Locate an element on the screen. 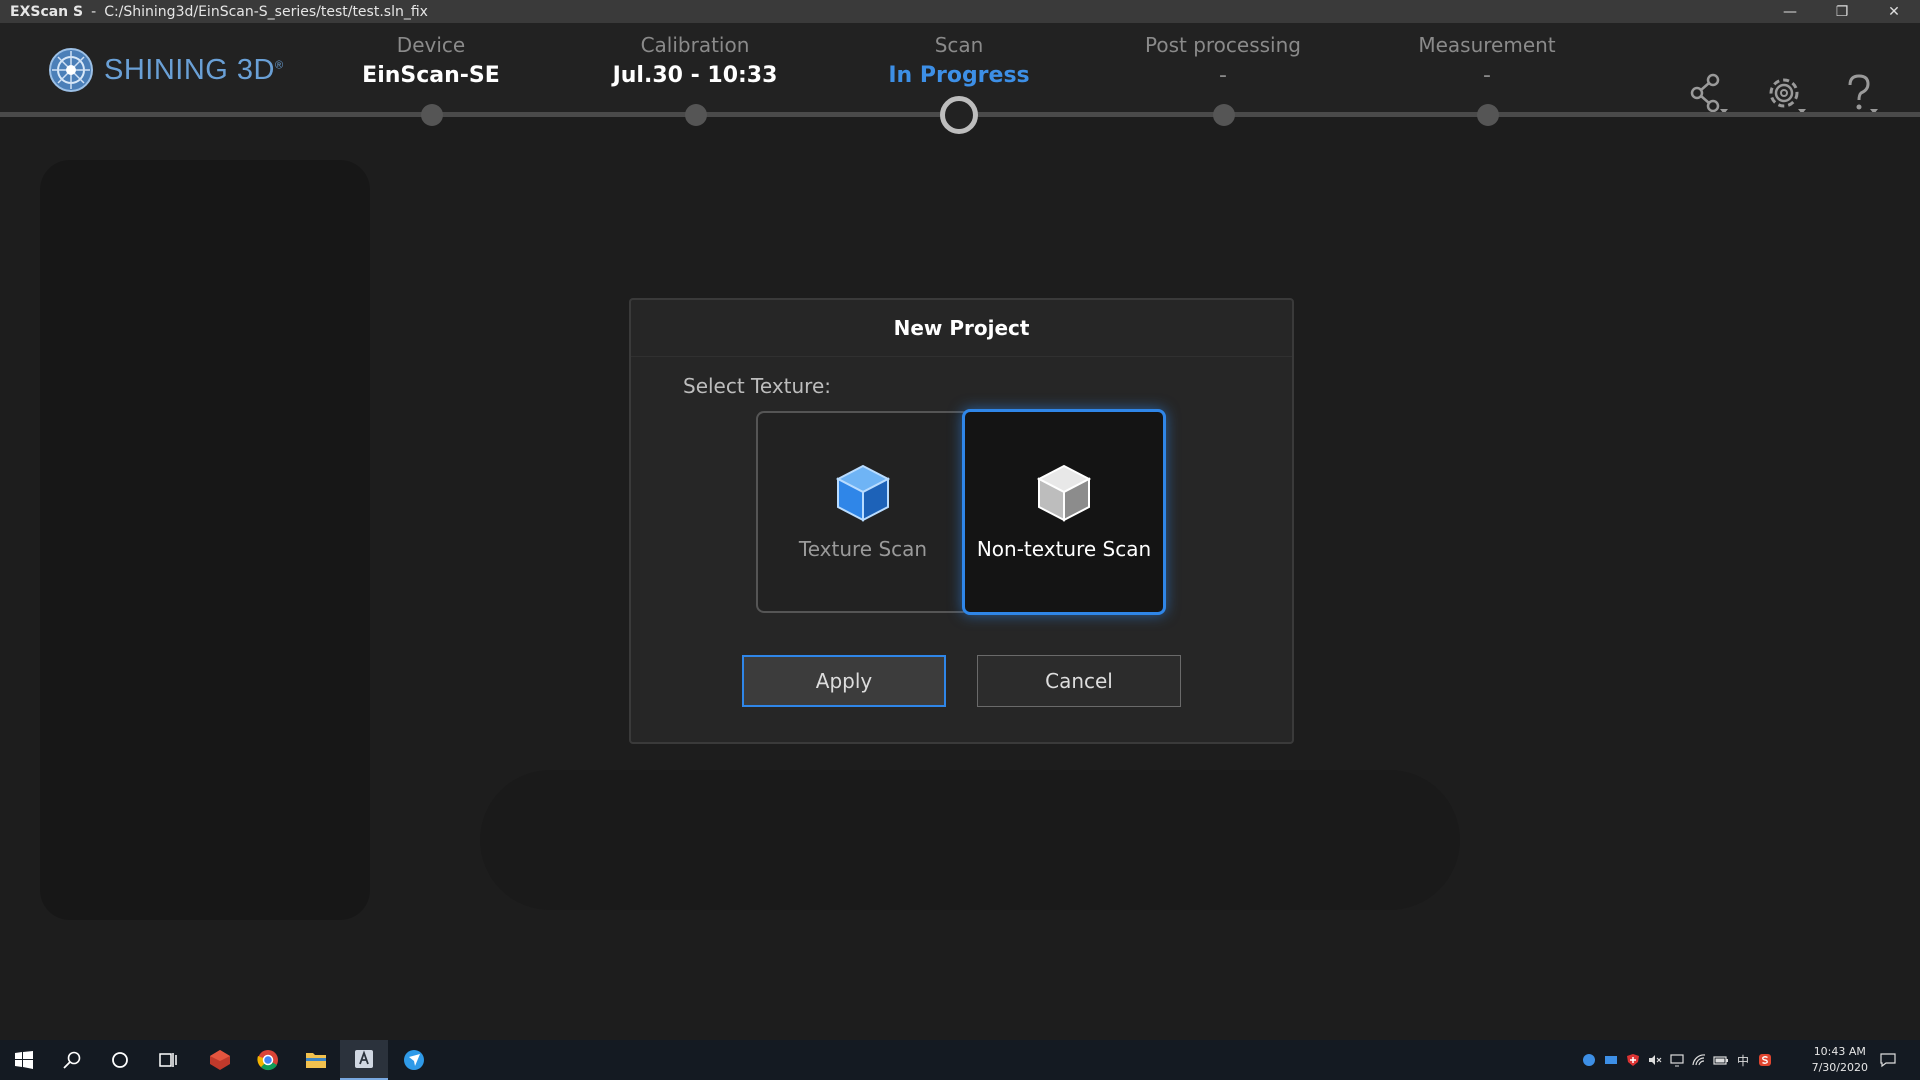  texture-option-group: Texture Scan Non-texture Scan is located at coordinates (961, 513).